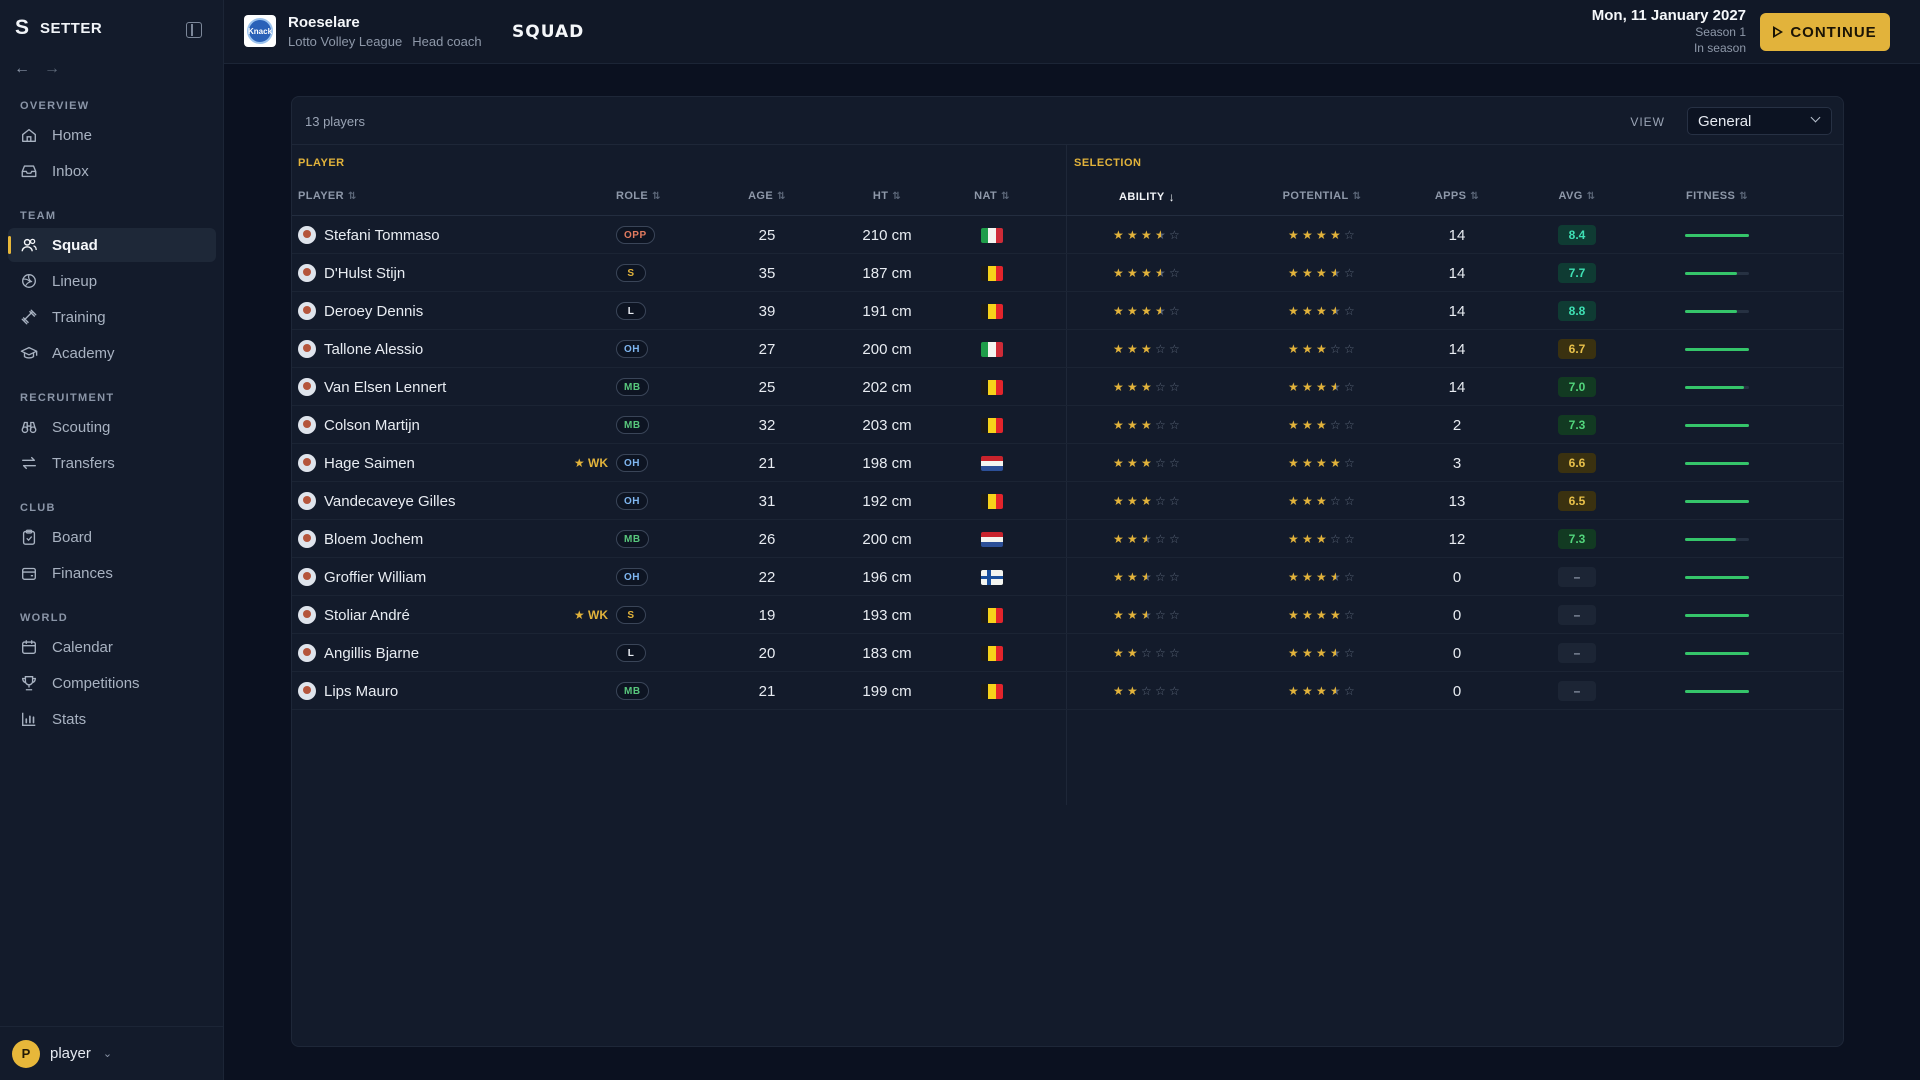  Describe the element at coordinates (992, 196) in the screenshot. I see `column-header-nat: NAT ⇅` at that location.